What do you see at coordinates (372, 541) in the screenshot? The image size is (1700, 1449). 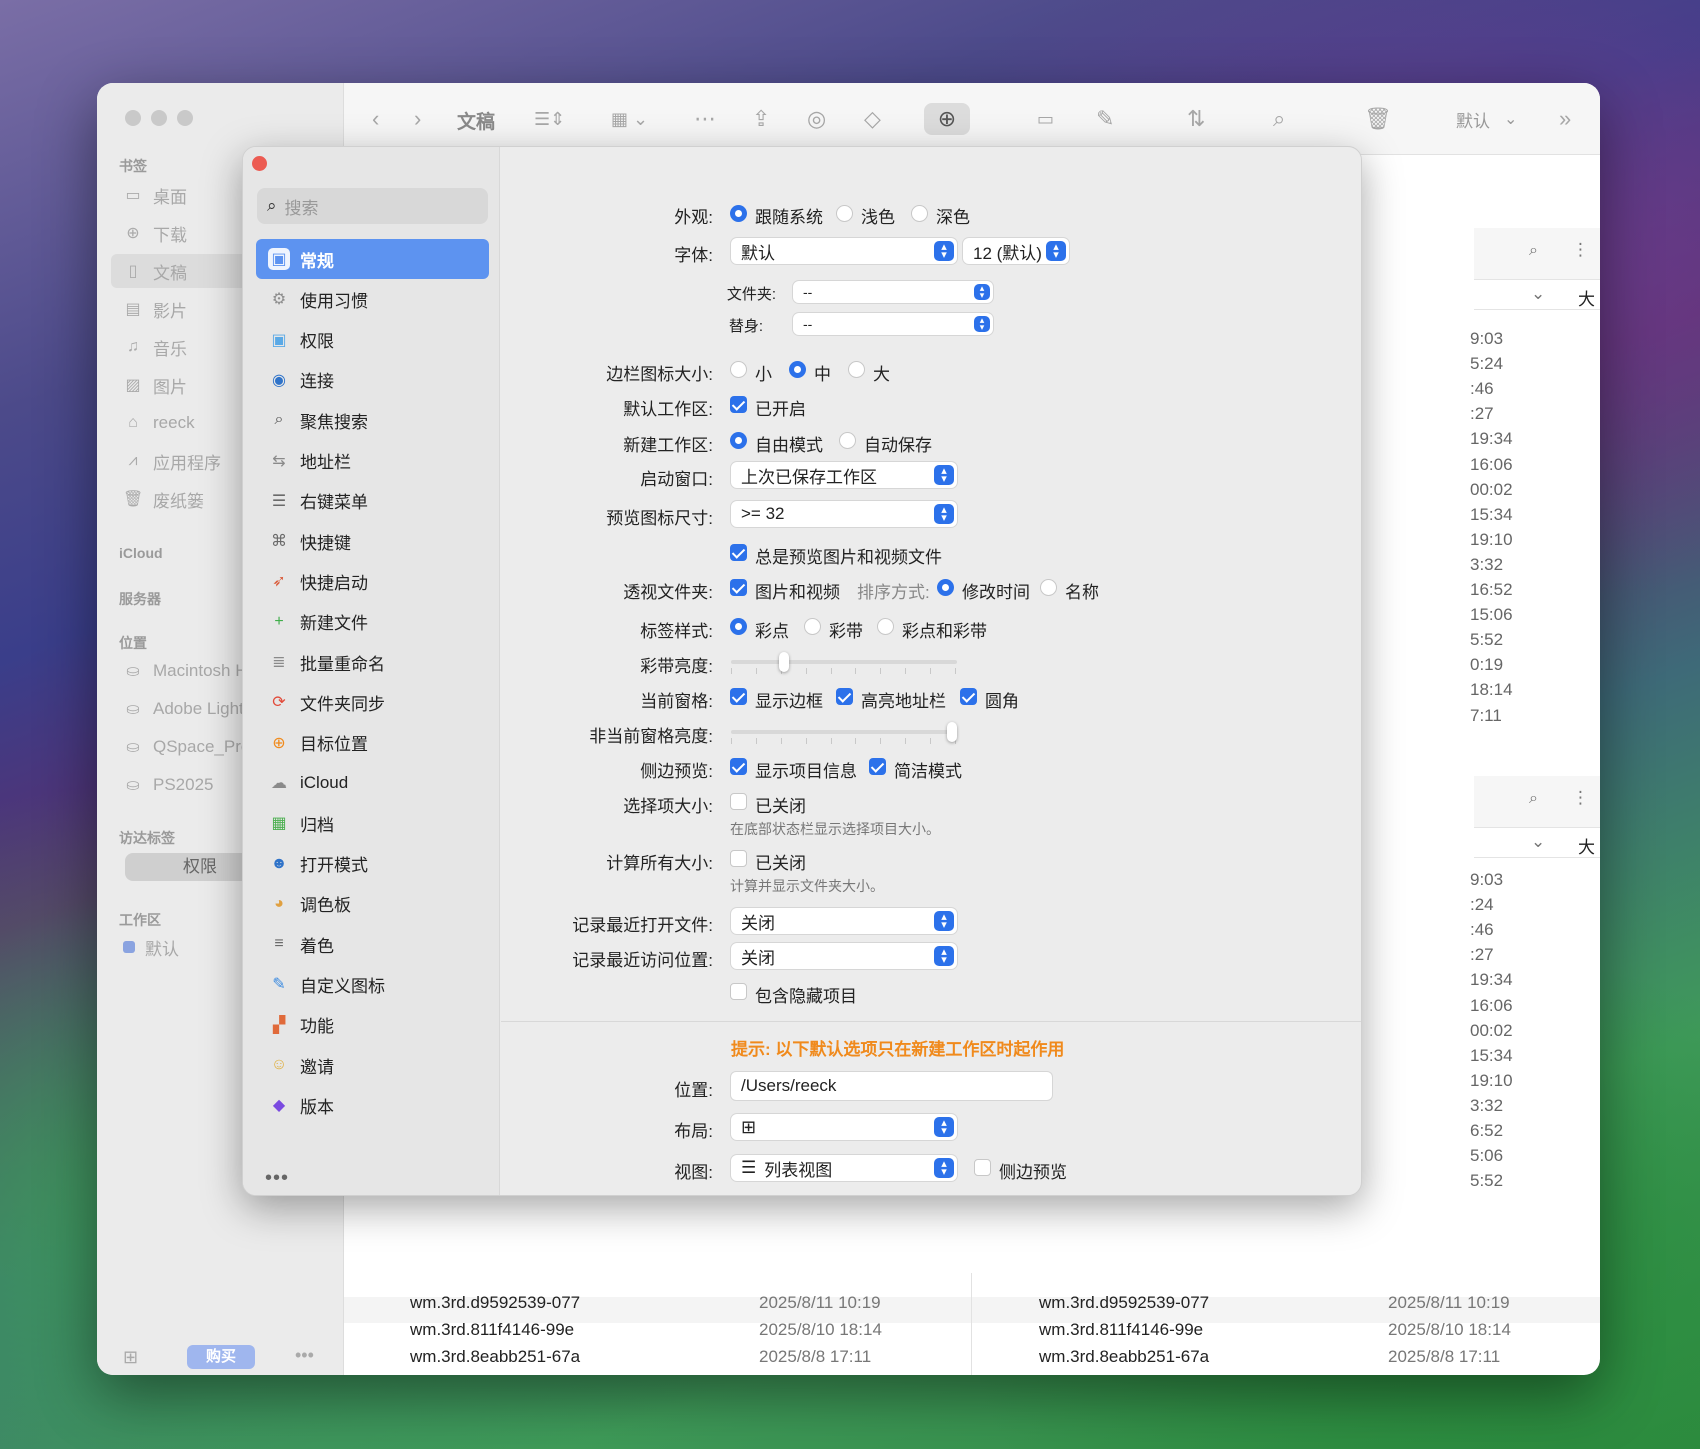 I see `nav-item: ⌘ 快捷键` at bounding box center [372, 541].